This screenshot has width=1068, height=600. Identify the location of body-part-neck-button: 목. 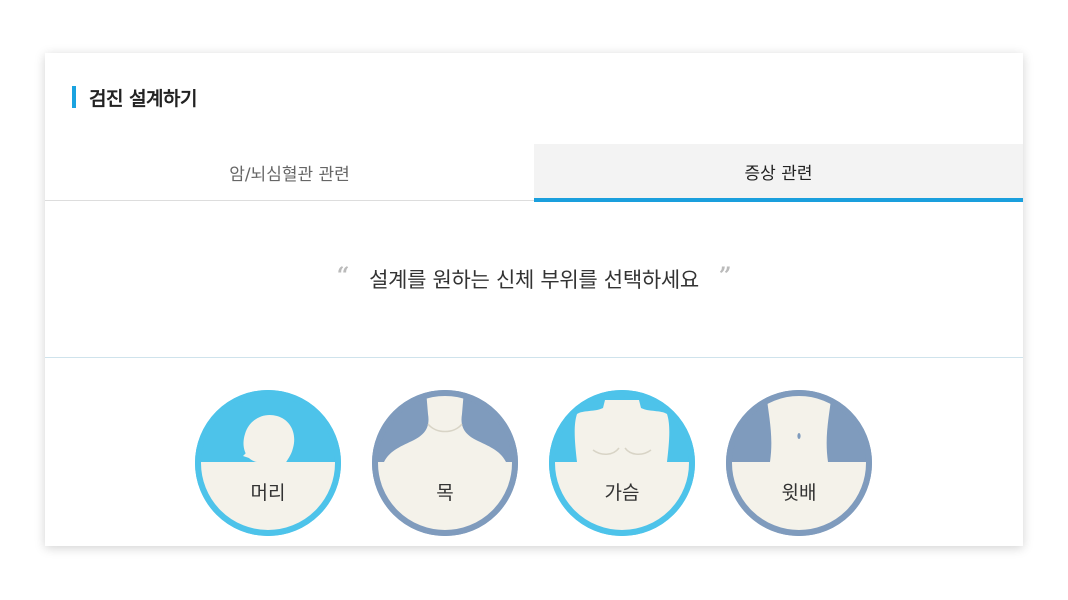
(445, 463).